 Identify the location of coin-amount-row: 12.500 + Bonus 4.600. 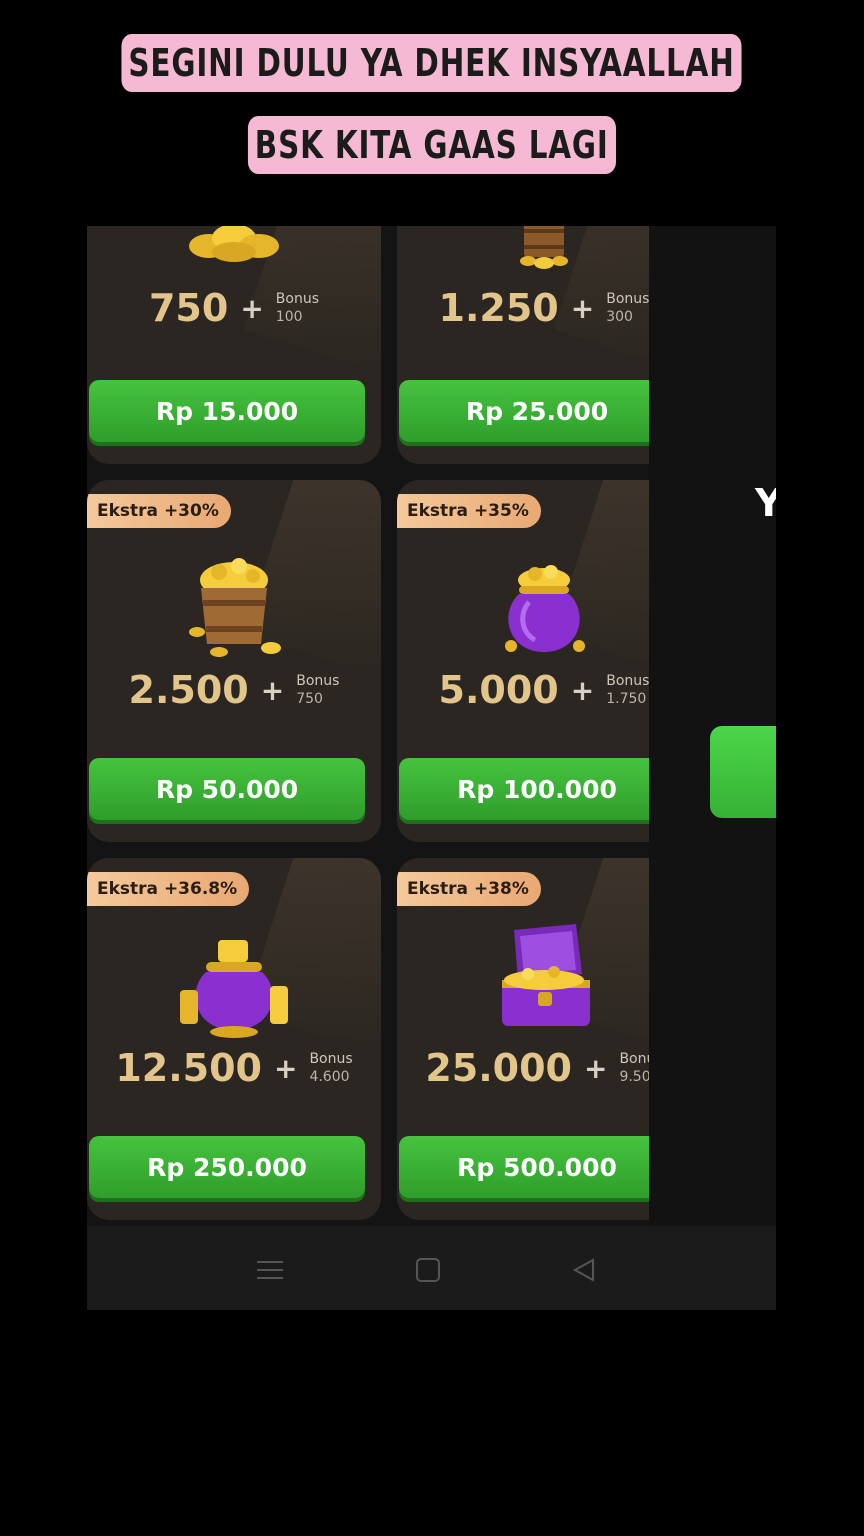
(234, 1068).